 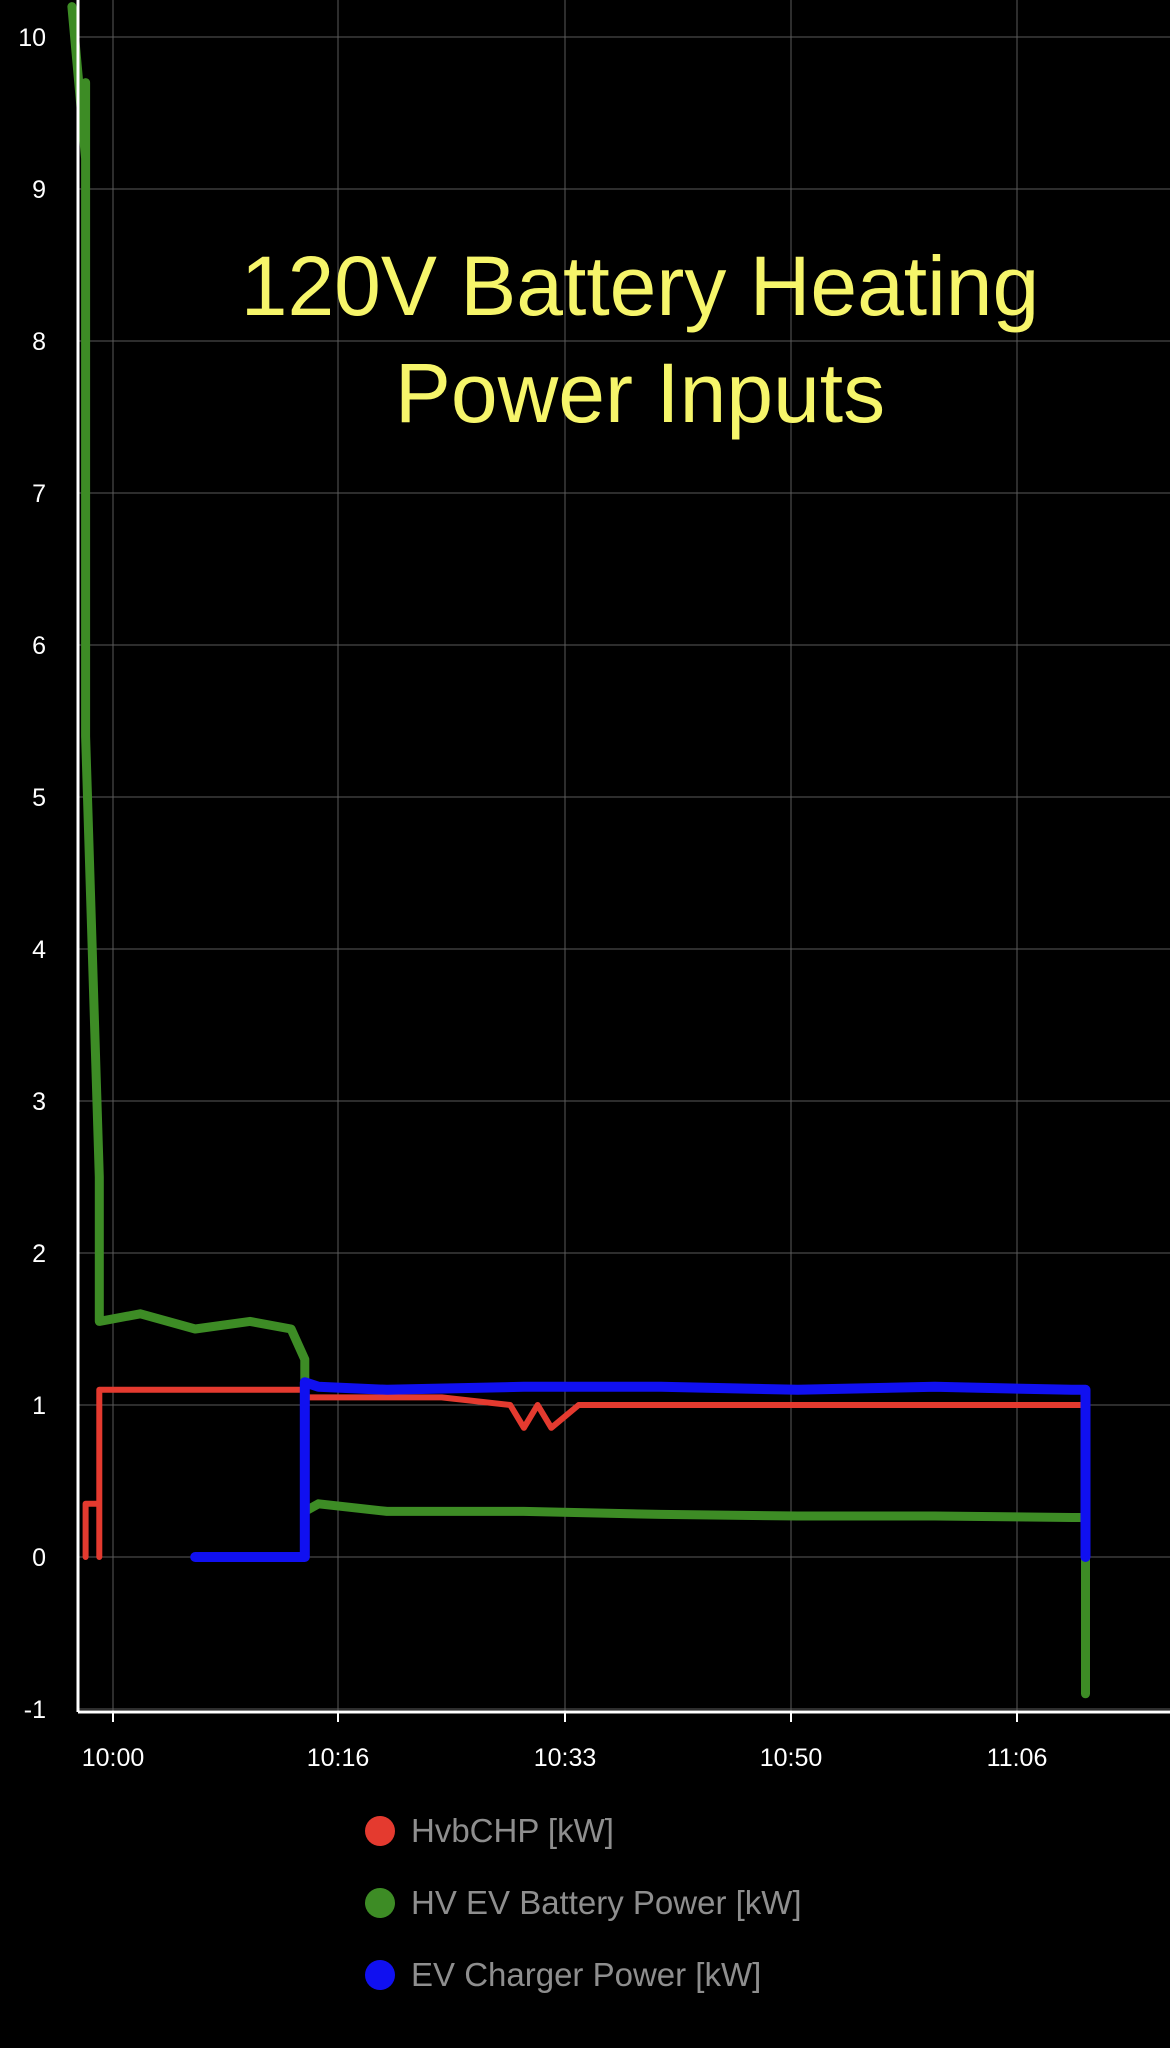 What do you see at coordinates (640, 286) in the screenshot?
I see `chart-title-line-1: 120V Battery Heating` at bounding box center [640, 286].